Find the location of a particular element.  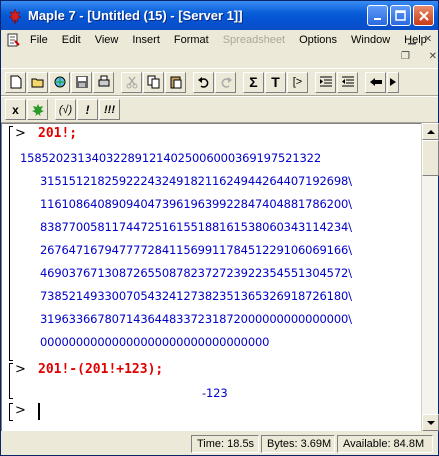

indent-icon is located at coordinates (325, 81).